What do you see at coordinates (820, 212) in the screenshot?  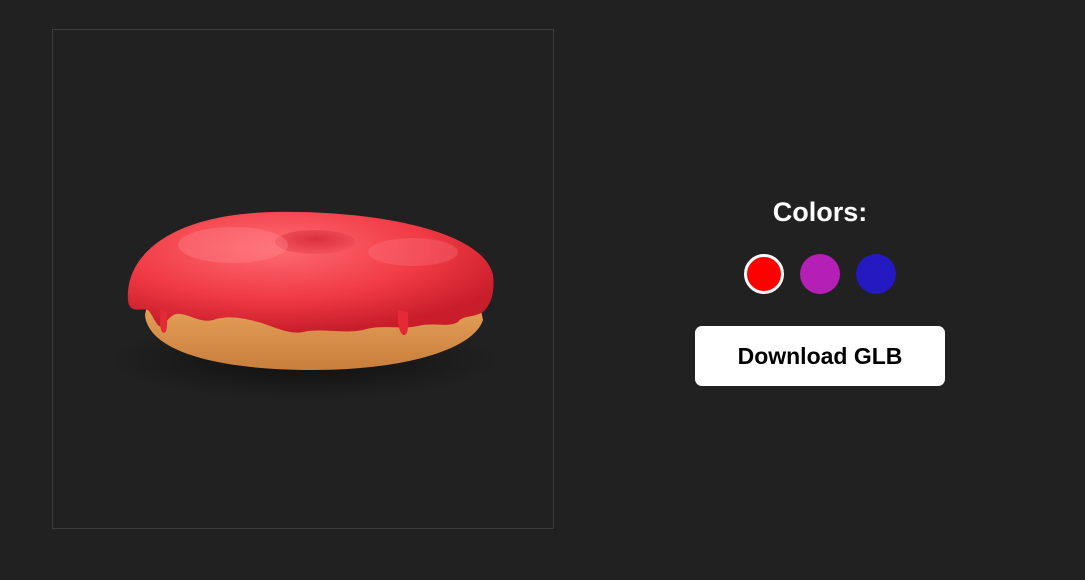 I see `colors-heading: Colors:` at bounding box center [820, 212].